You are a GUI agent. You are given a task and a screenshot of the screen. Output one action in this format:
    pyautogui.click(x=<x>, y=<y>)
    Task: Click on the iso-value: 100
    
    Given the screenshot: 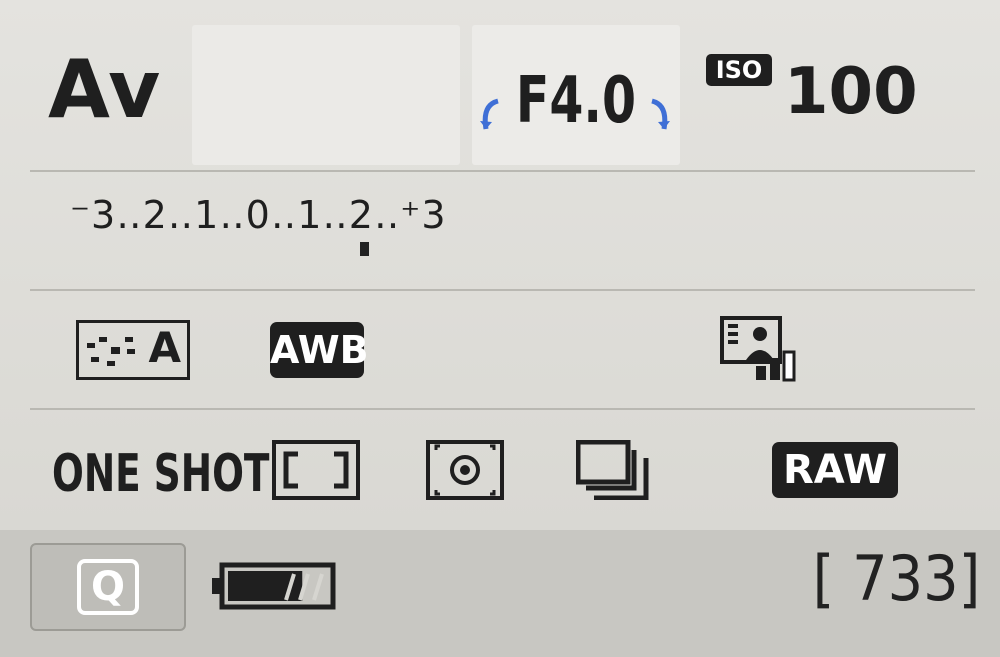 What is the action you would take?
    pyautogui.click(x=851, y=92)
    